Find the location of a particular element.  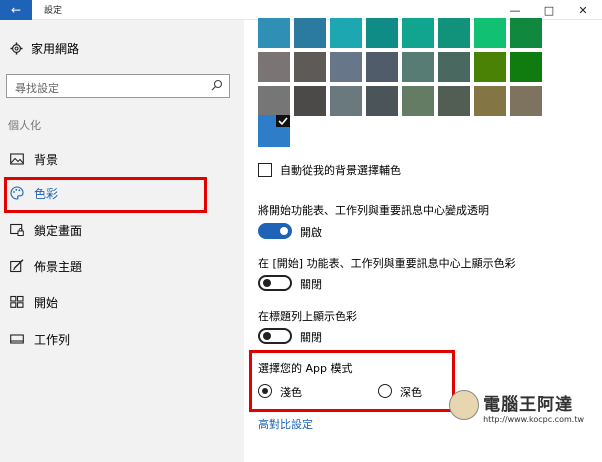

back-button: ← is located at coordinates (16, 10).